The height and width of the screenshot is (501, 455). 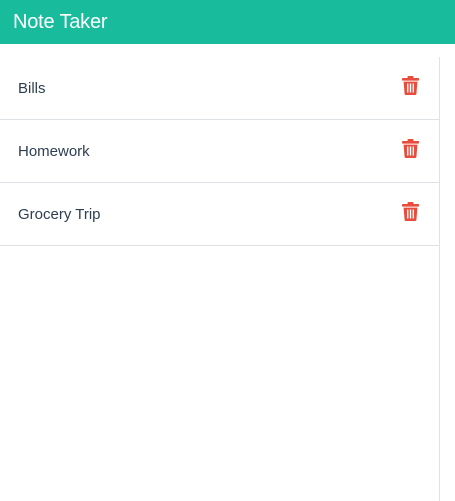 What do you see at coordinates (227, 22) in the screenshot?
I see `navbar: Note Taker` at bounding box center [227, 22].